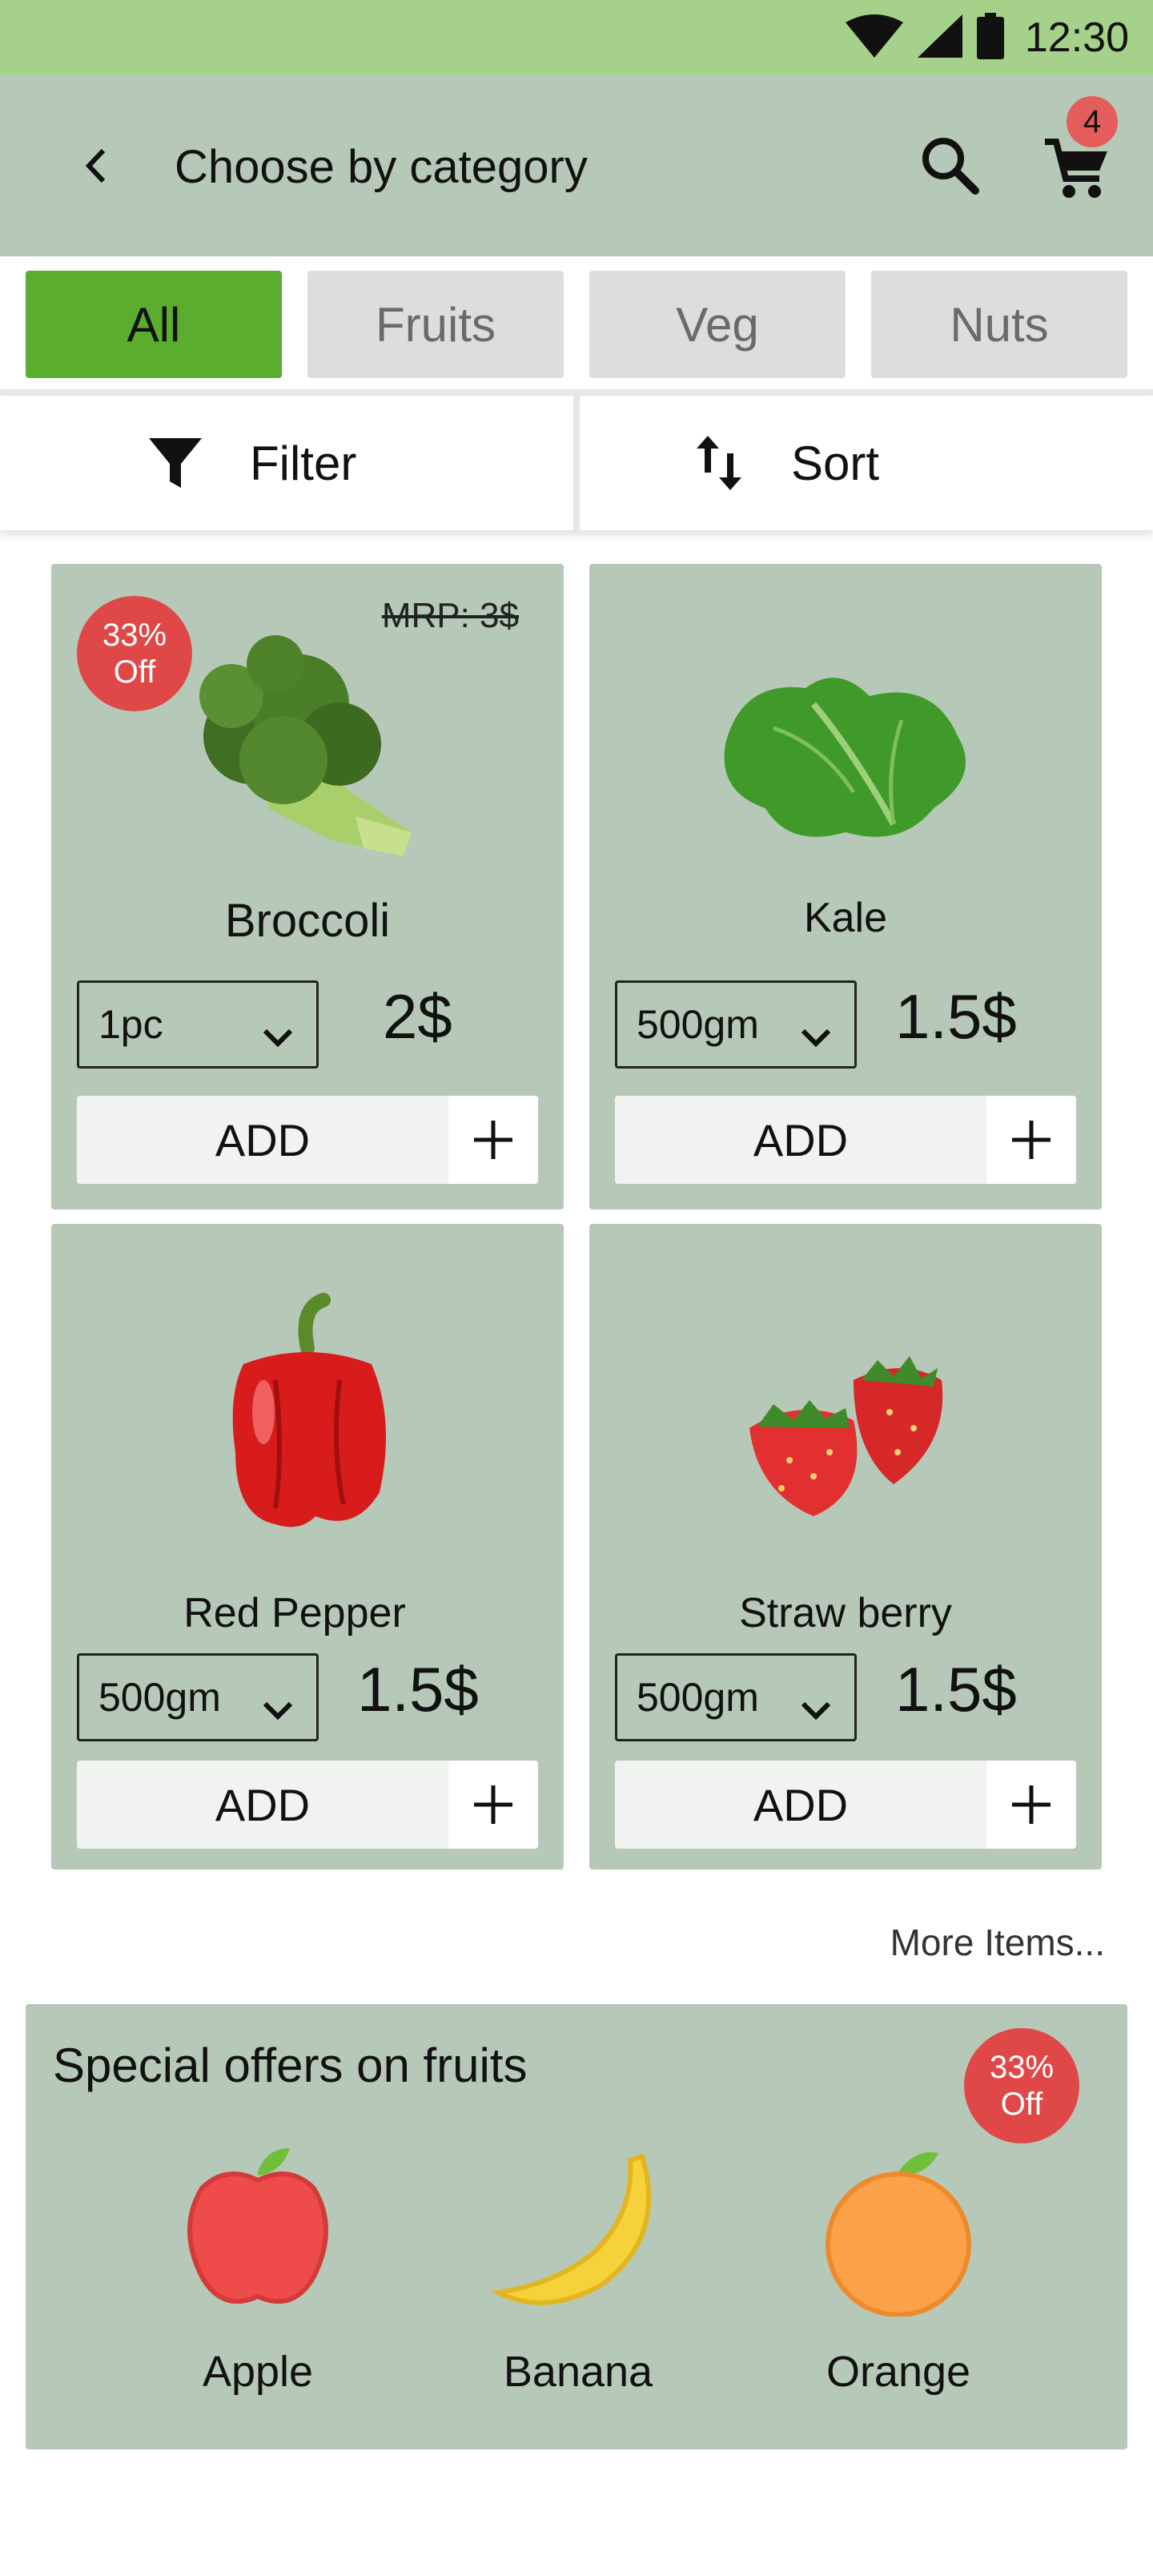 This screenshot has height=2576, width=1153. I want to click on fruit-name: Orange, so click(899, 2372).